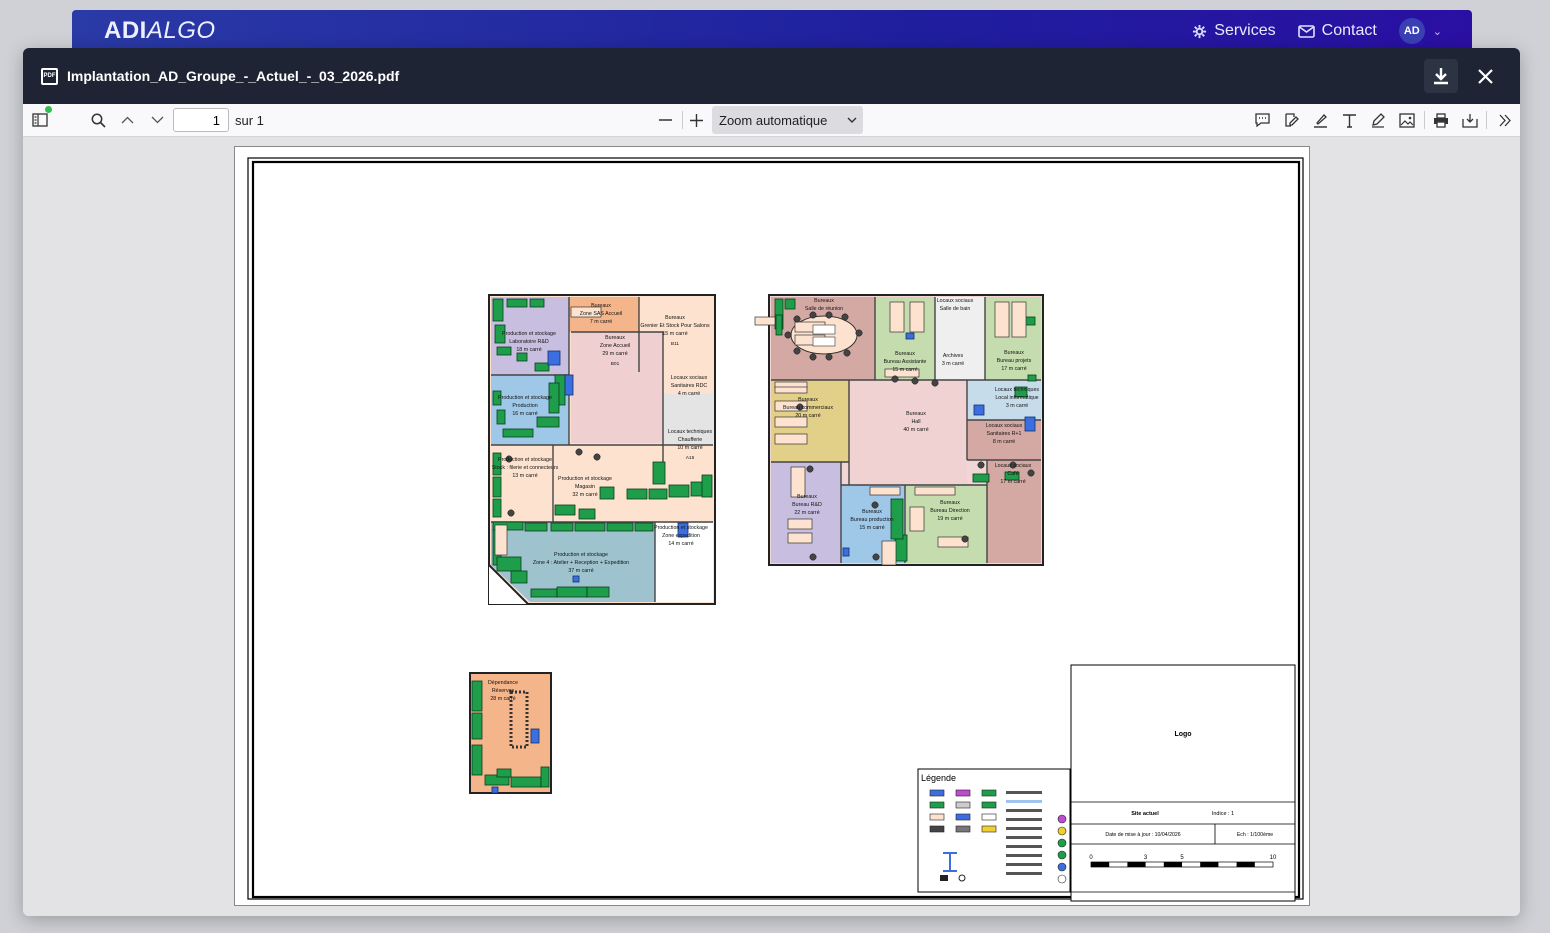  What do you see at coordinates (1014, 361) in the screenshot?
I see `right-room-label-4: Bureau projets` at bounding box center [1014, 361].